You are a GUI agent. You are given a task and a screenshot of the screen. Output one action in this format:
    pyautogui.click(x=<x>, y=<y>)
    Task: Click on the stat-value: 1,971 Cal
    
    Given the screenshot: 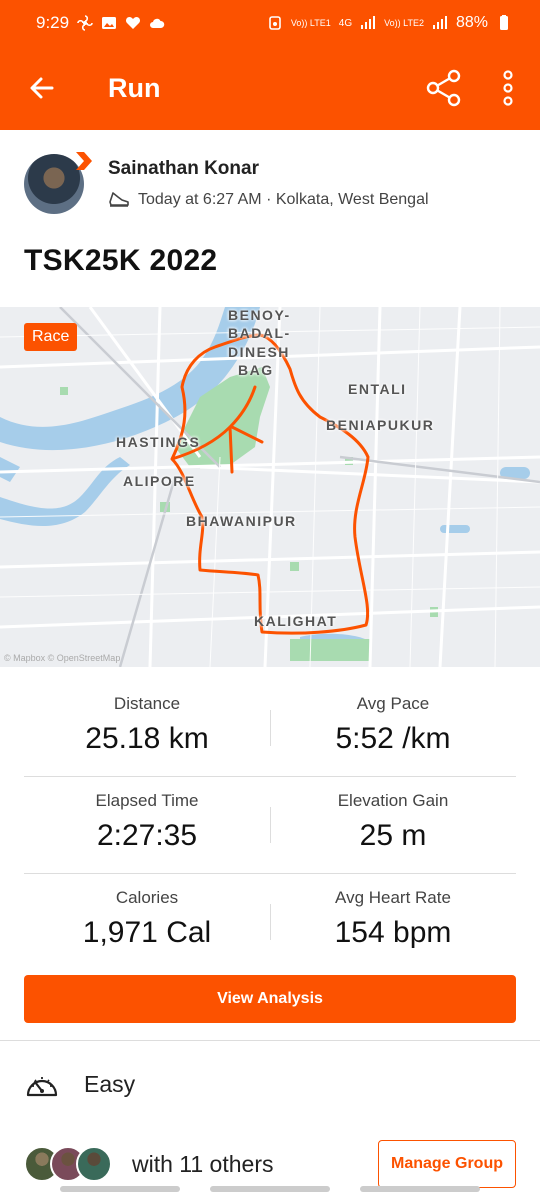 What is the action you would take?
    pyautogui.click(x=147, y=932)
    